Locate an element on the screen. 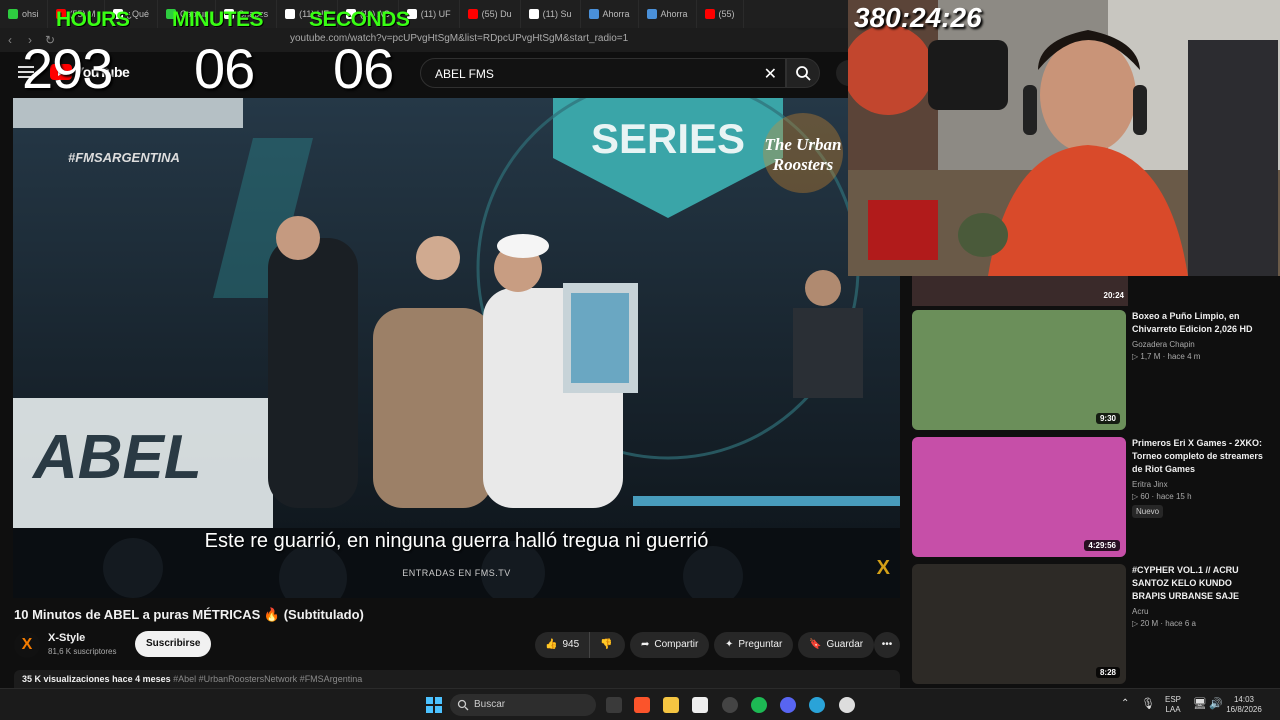 The height and width of the screenshot is (720, 1280). save-button: 🔖 Guardar is located at coordinates (836, 645).